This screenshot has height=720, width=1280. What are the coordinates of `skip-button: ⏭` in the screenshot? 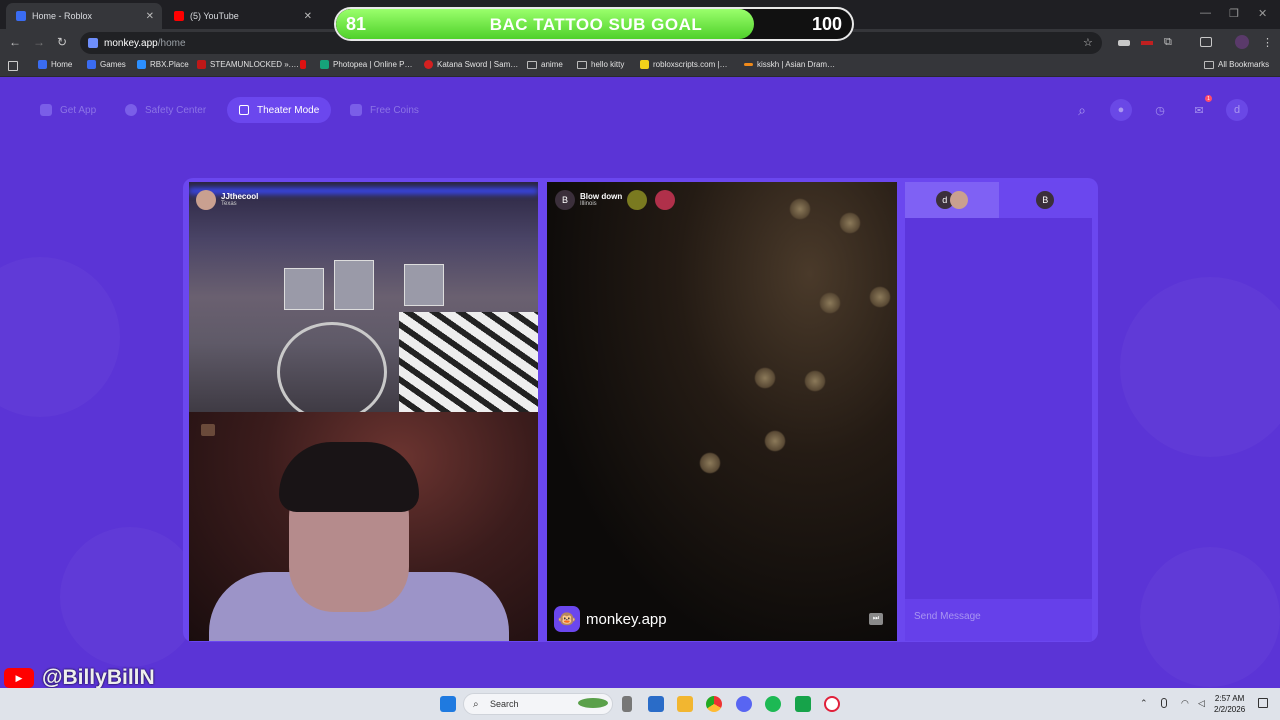 It's located at (876, 619).